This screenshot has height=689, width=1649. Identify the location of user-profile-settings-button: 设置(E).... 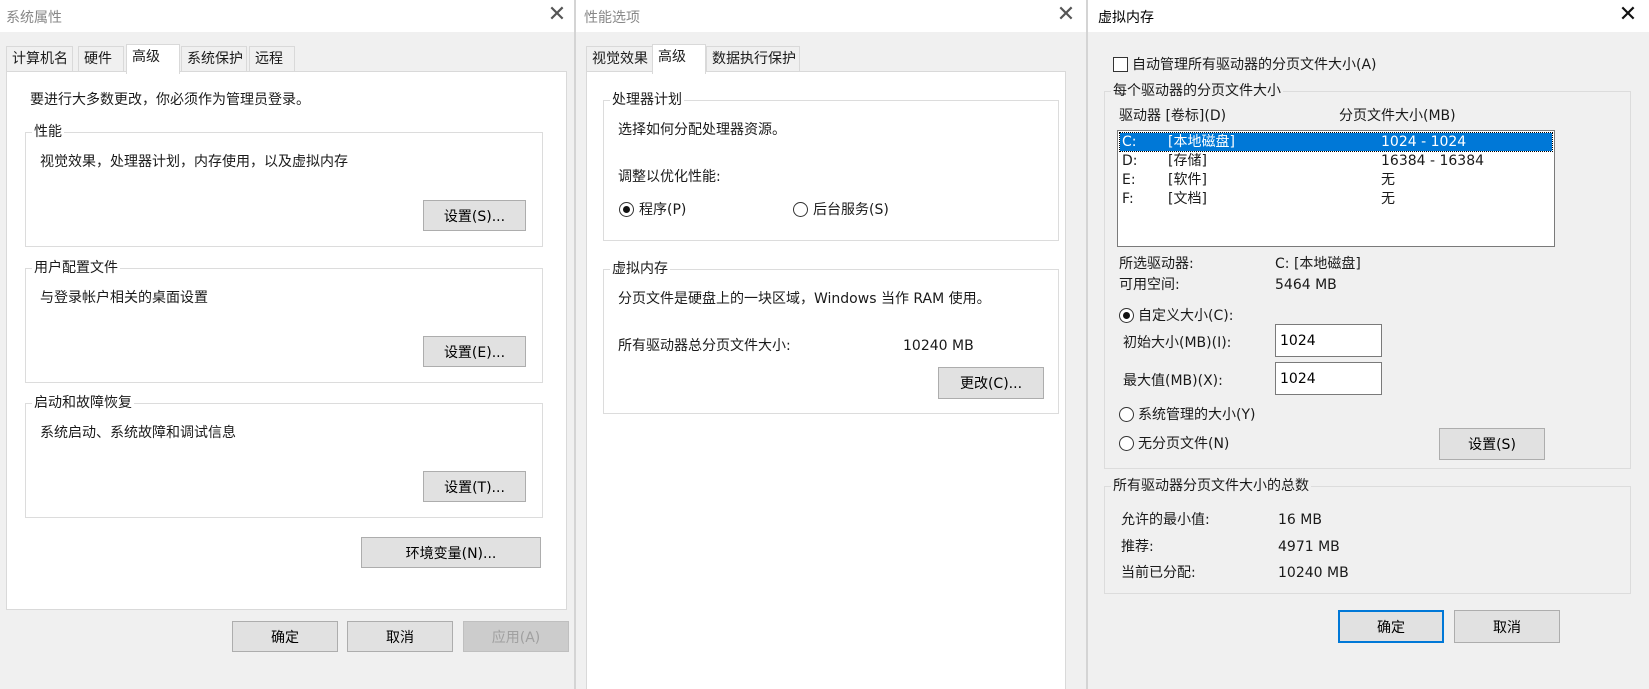
(474, 351).